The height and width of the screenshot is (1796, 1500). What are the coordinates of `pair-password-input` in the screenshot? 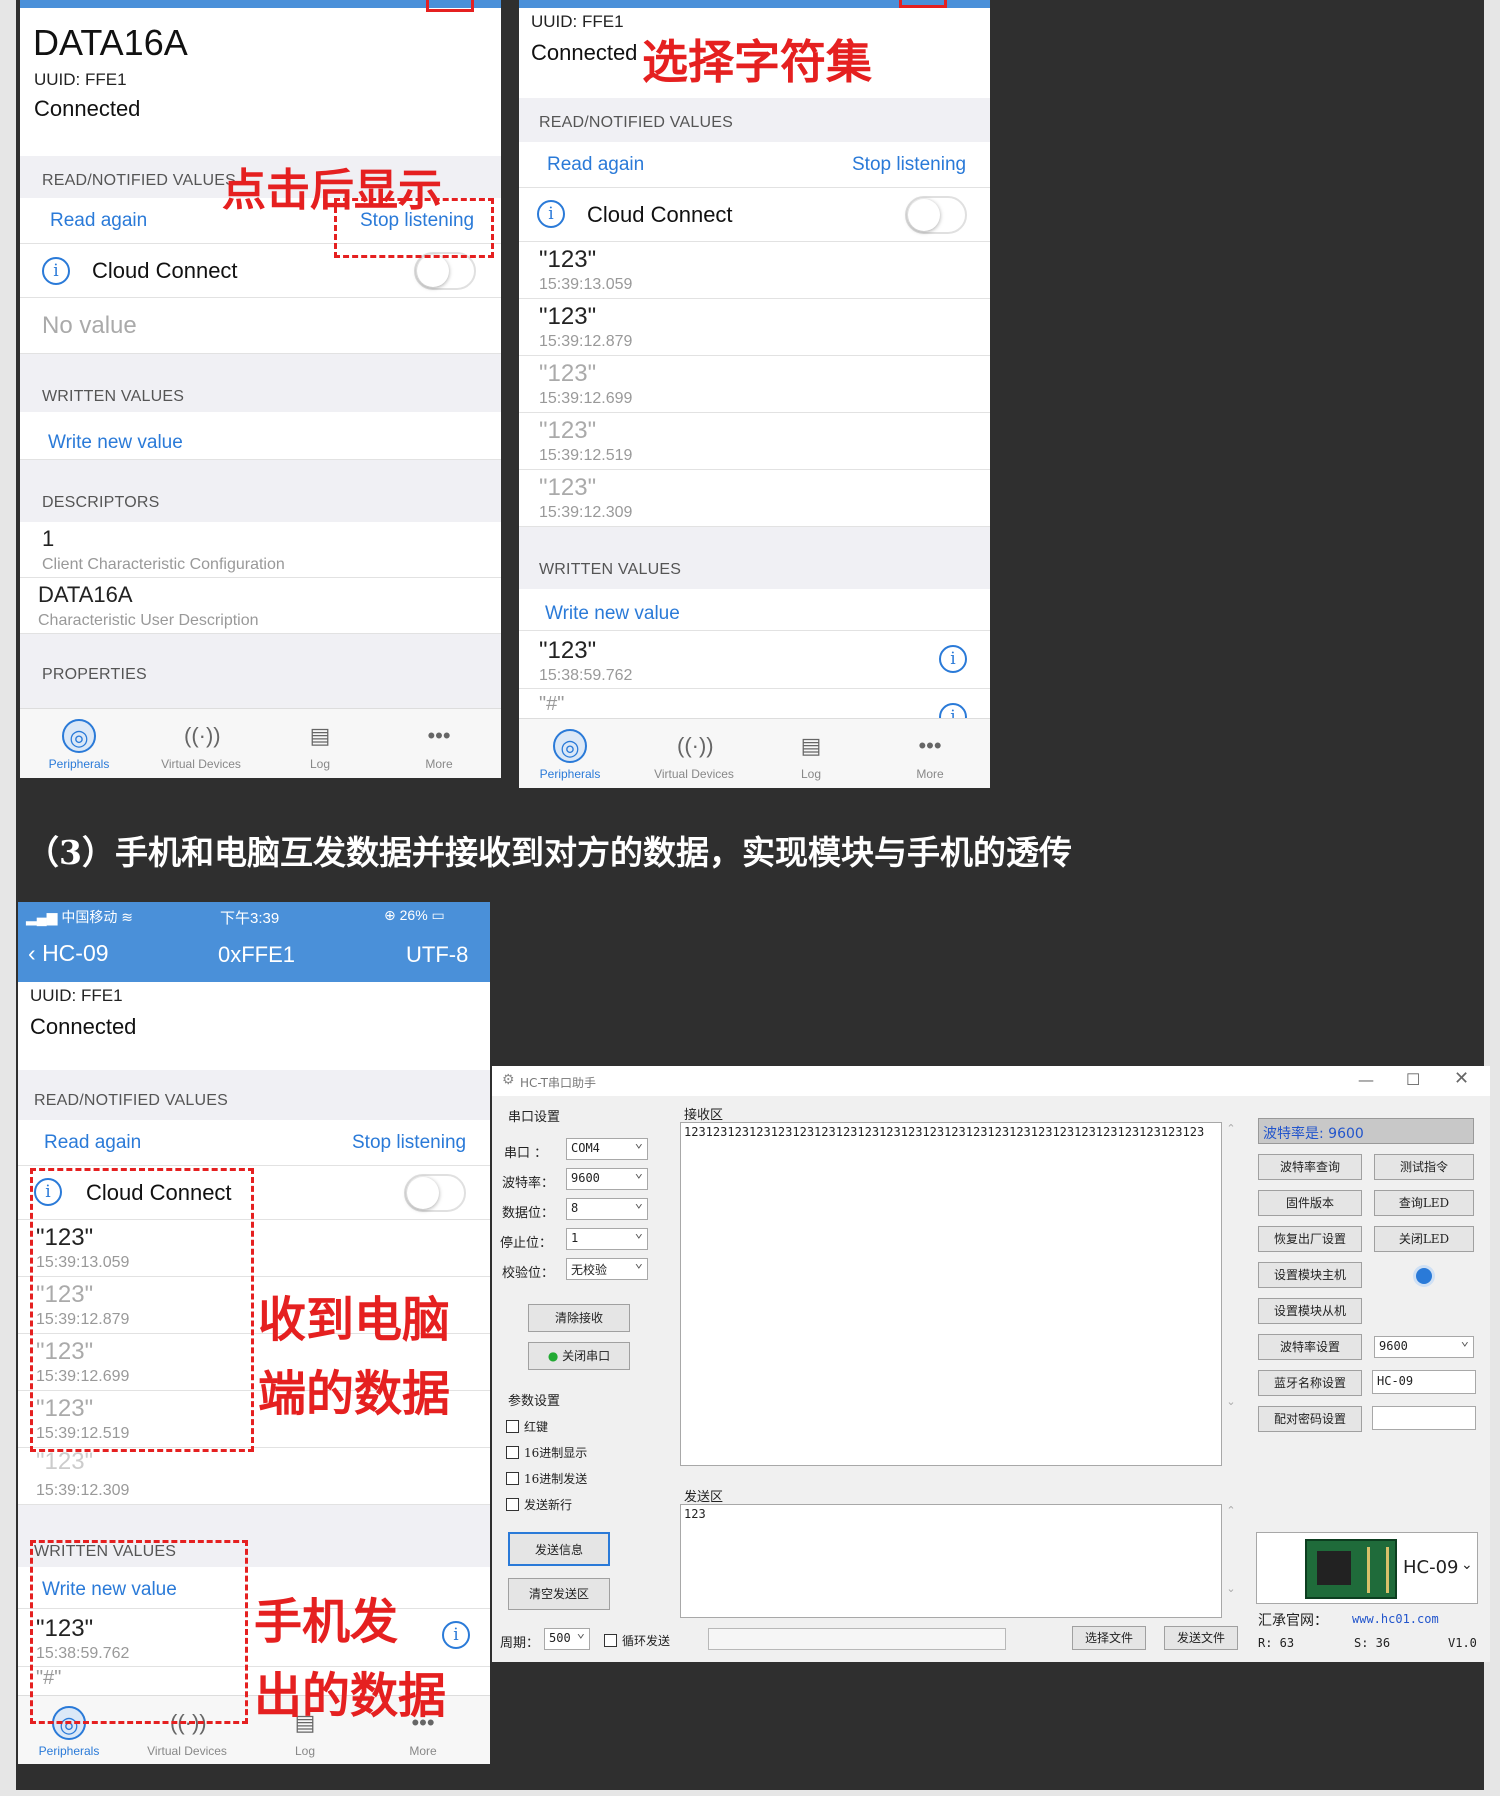 It's located at (1424, 1418).